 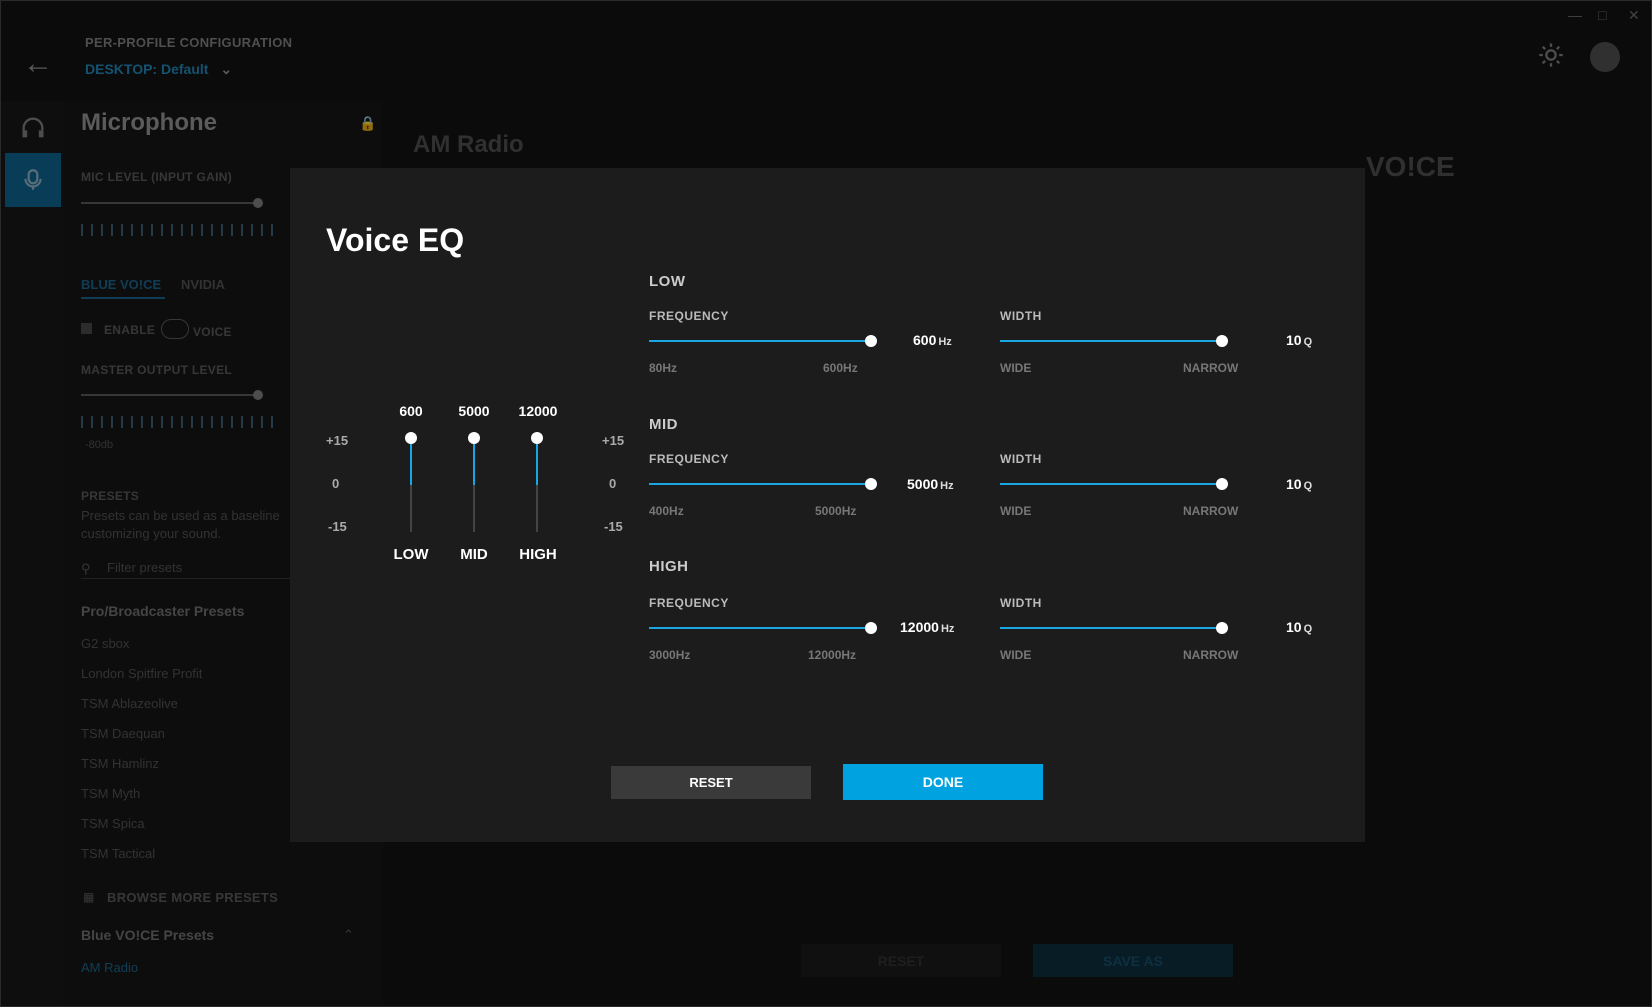 I want to click on mid-band-value: 5000, so click(x=474, y=411).